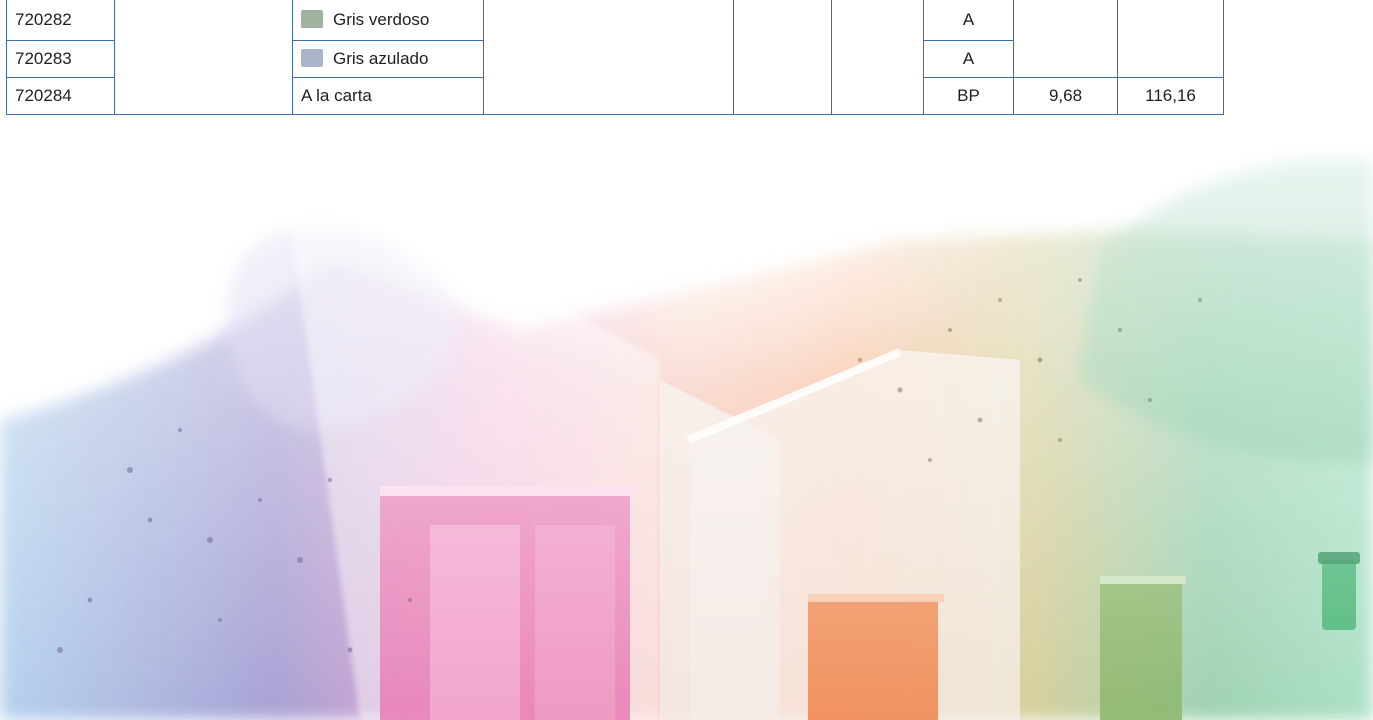  I want to click on color-name: Gris verdoso, so click(381, 19).